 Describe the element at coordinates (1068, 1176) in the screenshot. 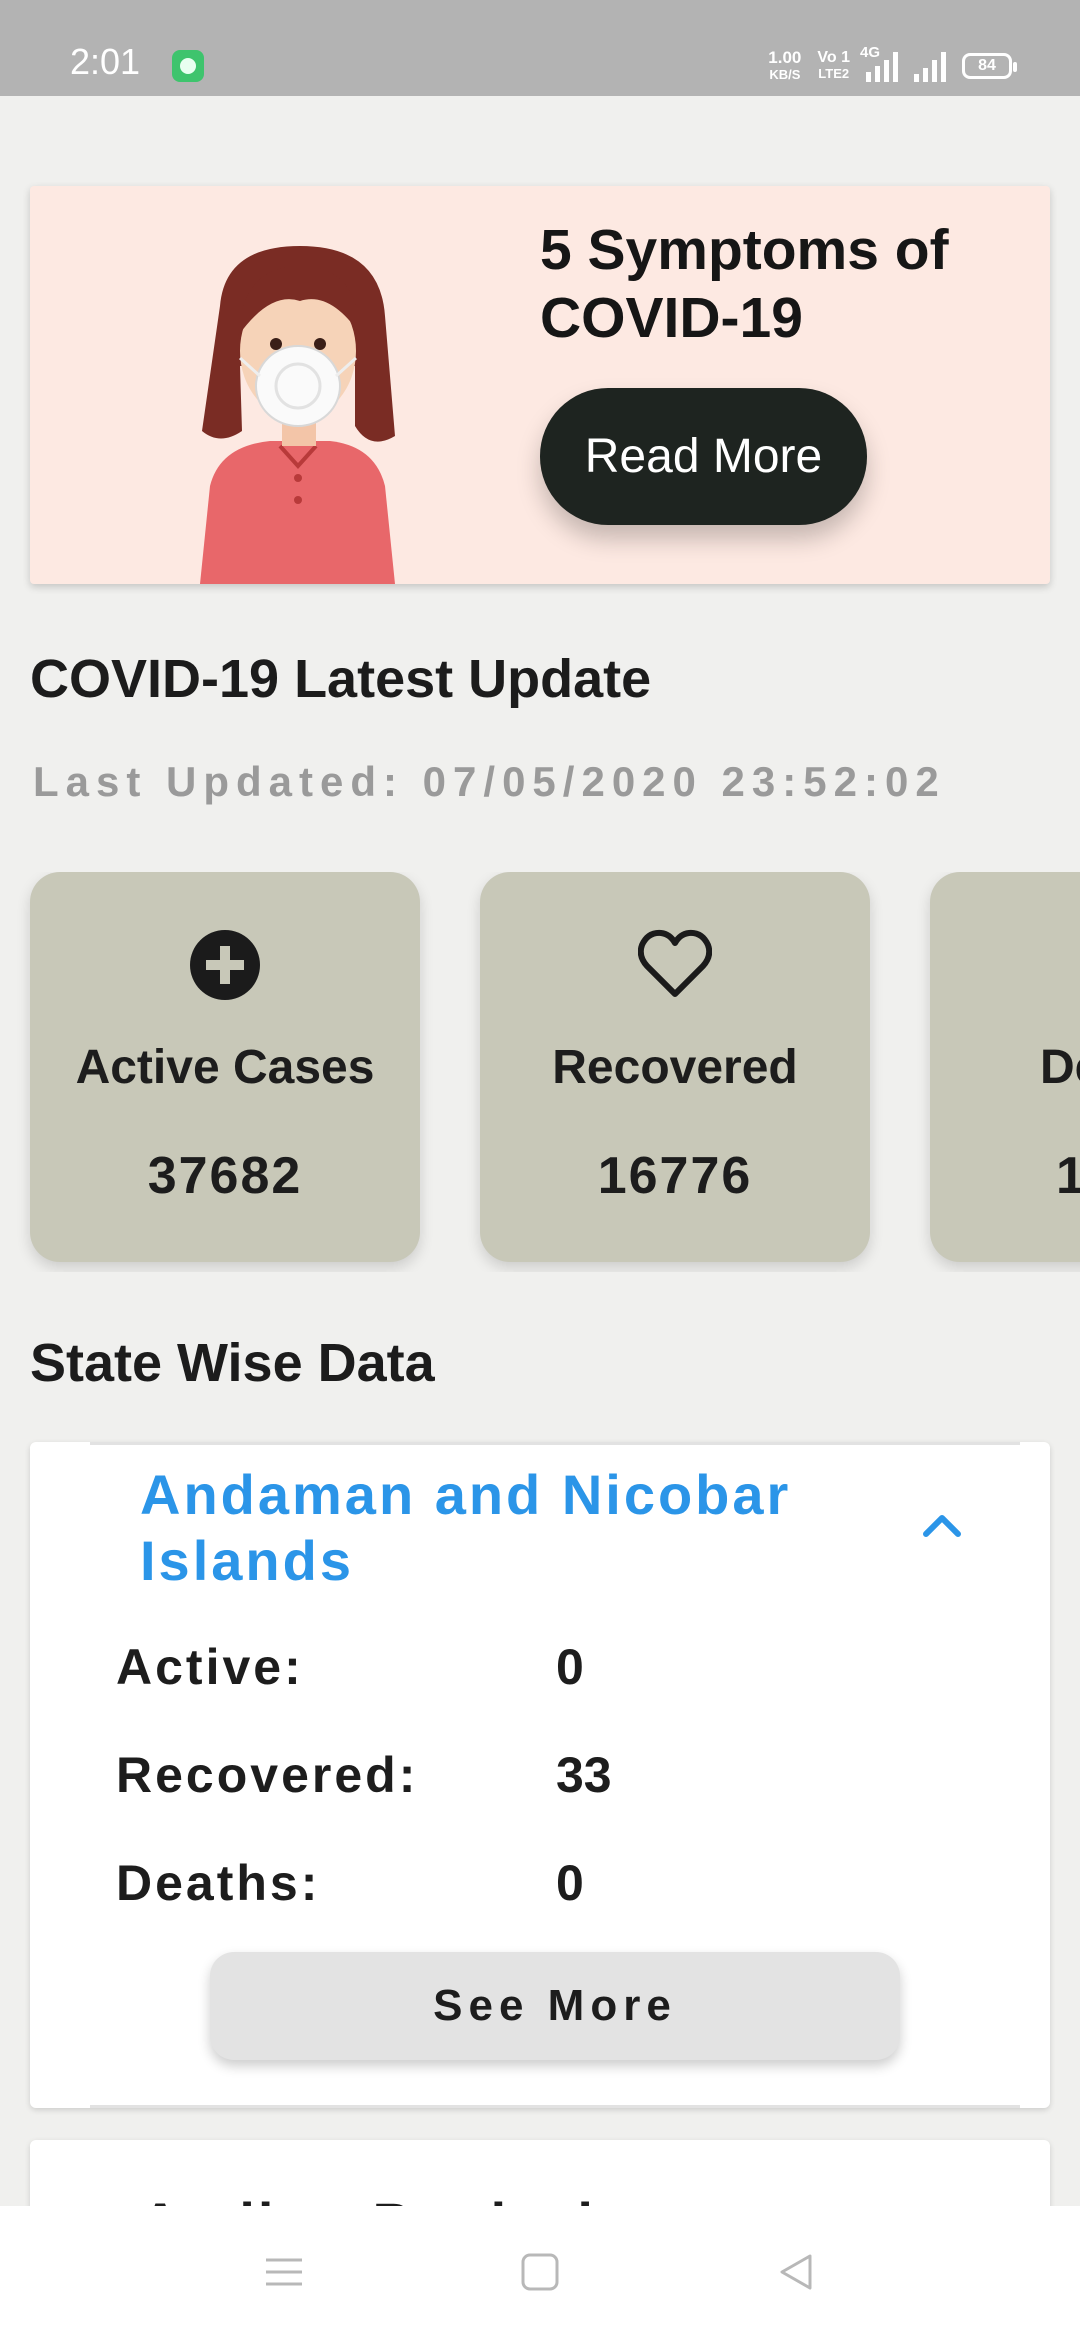

I see `stat-value: 1` at that location.